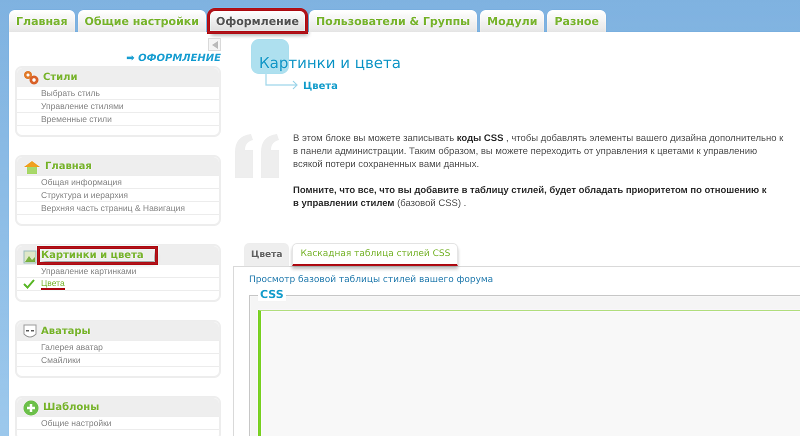 This screenshot has height=436, width=800. I want to click on collapse-button, so click(214, 44).